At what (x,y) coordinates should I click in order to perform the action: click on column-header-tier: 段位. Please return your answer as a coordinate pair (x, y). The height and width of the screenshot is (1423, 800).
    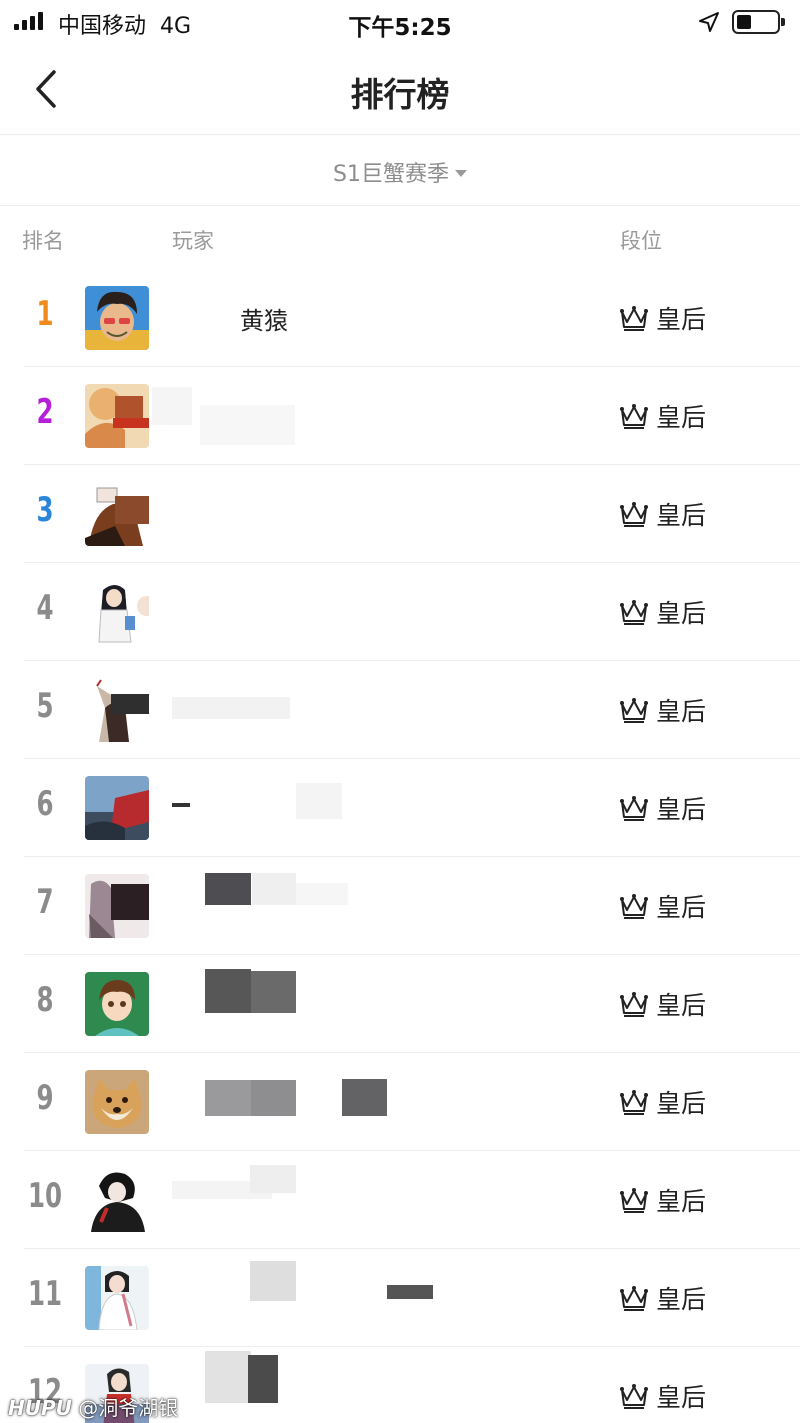
    Looking at the image, I should click on (641, 241).